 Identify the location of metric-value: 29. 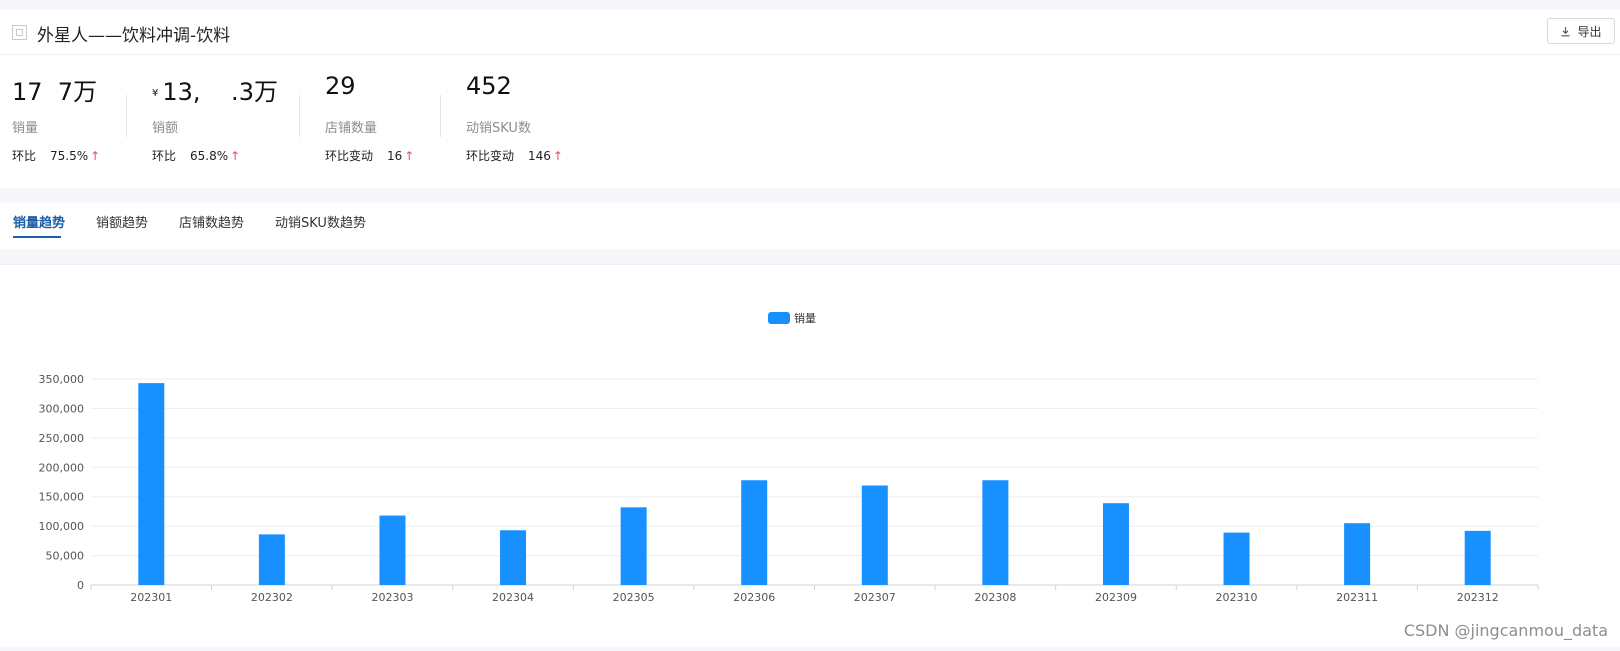
(340, 86).